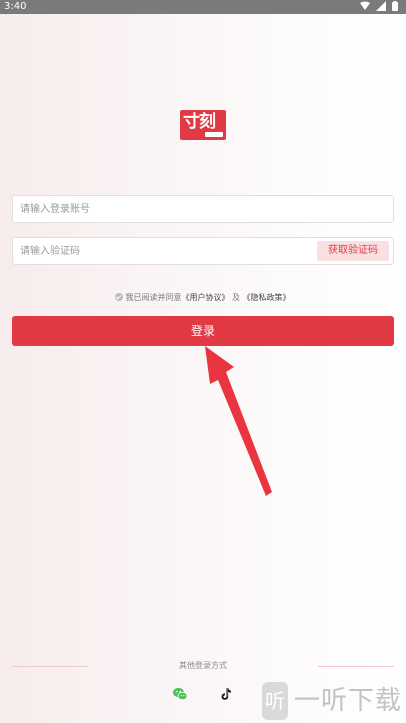 The width and height of the screenshot is (406, 723). Describe the element at coordinates (119, 297) in the screenshot. I see `agreement-checkbox` at that location.